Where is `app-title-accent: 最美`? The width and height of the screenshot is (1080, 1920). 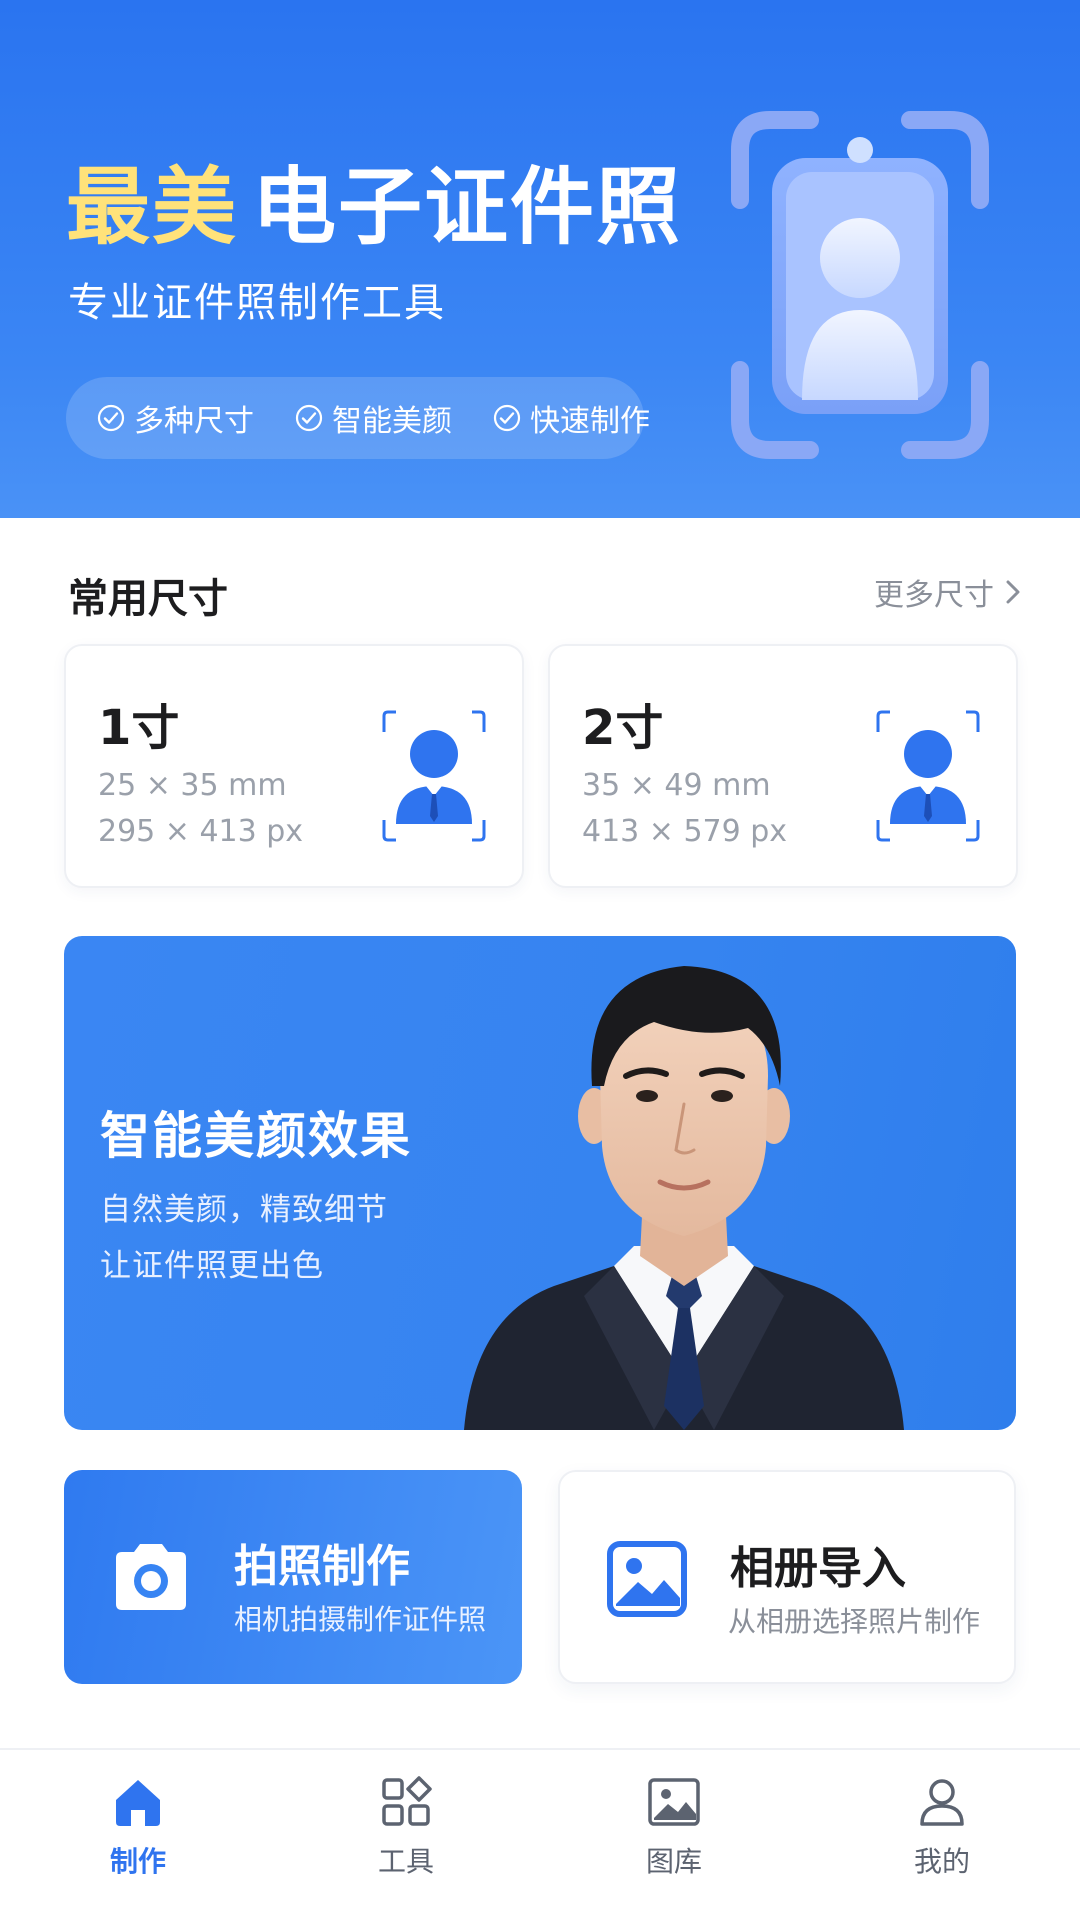 app-title-accent: 最美 is located at coordinates (152, 207).